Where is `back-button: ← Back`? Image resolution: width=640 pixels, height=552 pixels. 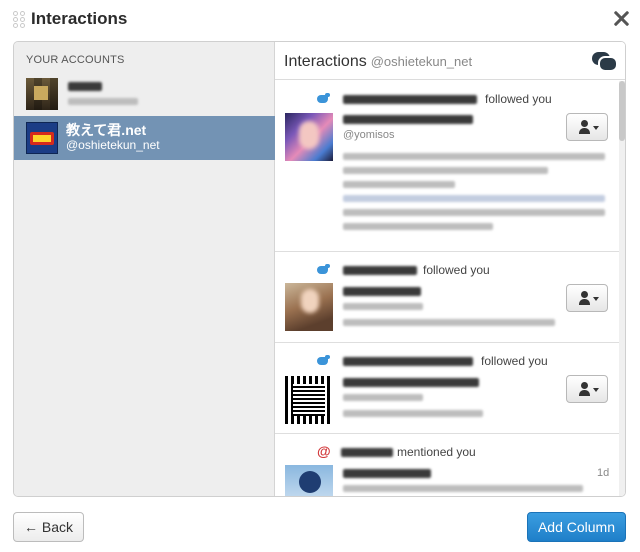 back-button: ← Back is located at coordinates (48, 527).